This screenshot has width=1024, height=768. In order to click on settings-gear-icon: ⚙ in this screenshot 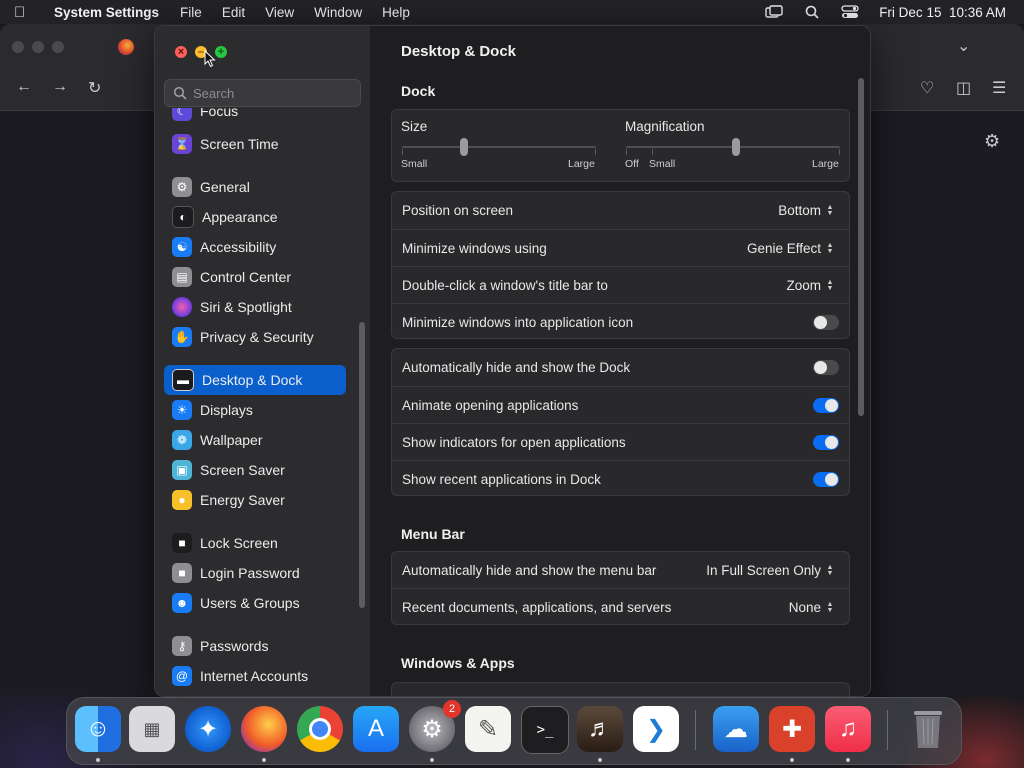, I will do `click(992, 141)`.